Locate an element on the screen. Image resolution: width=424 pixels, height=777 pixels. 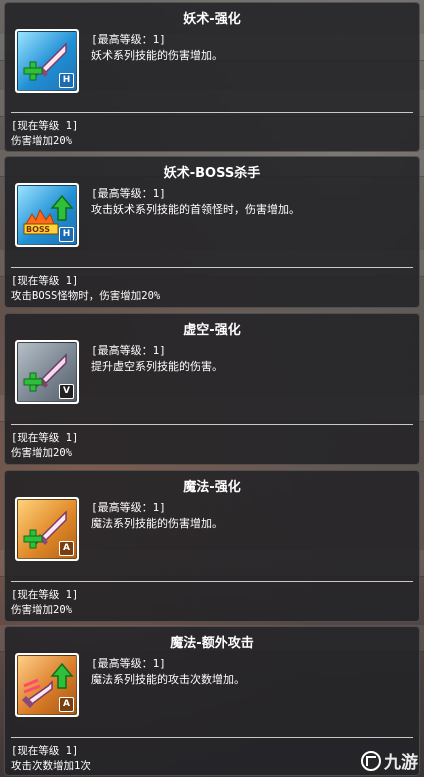
skill-description-block: [最高等级：1] 攻击妖术系列技能的首领怪时，伤害增加。 is located at coordinates (195, 202).